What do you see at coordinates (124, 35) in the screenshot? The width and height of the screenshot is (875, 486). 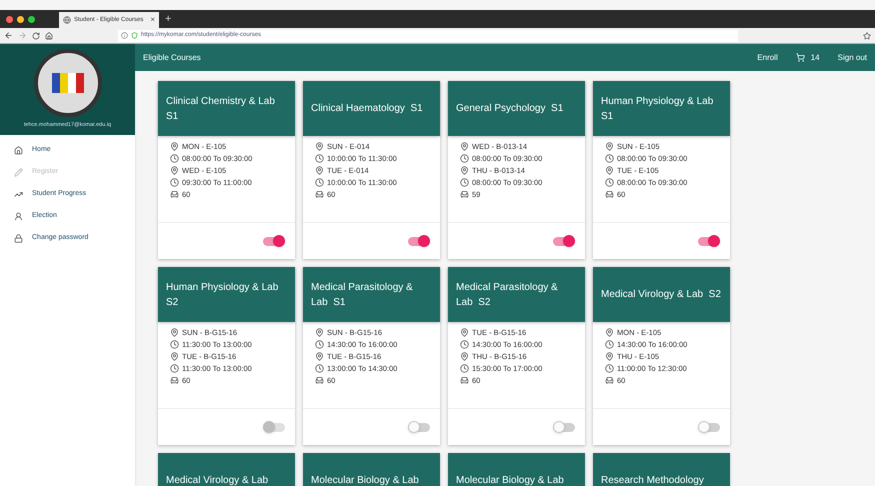 I see `info-icon` at bounding box center [124, 35].